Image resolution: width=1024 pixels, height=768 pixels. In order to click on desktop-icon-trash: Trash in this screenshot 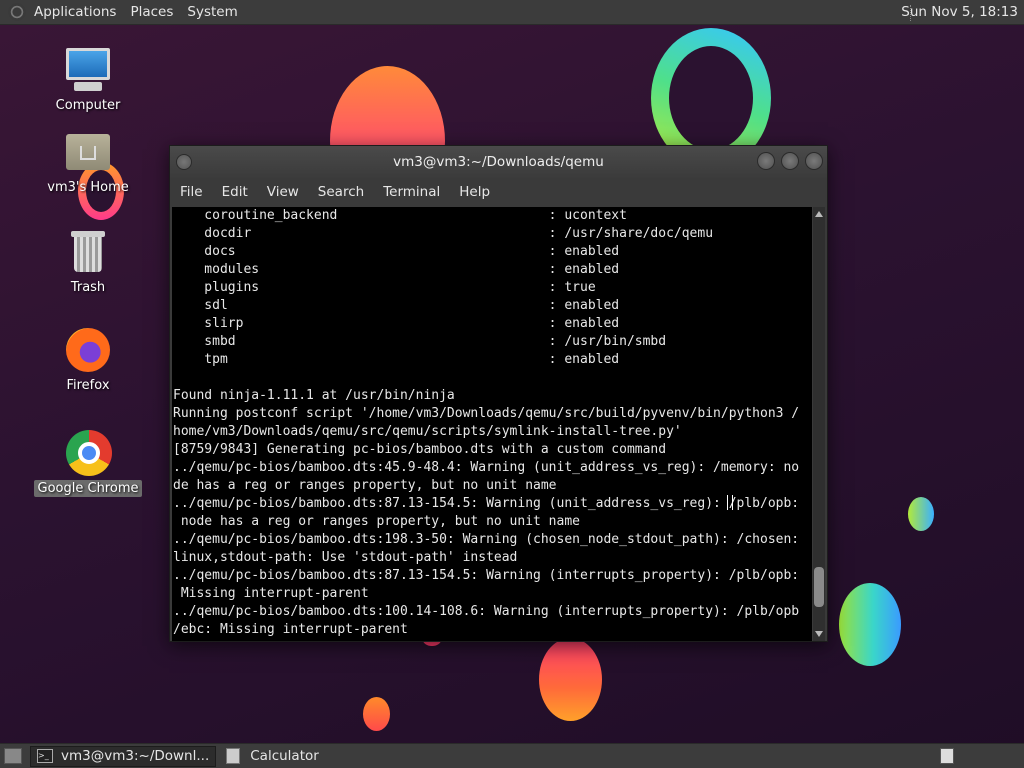, I will do `click(88, 261)`.